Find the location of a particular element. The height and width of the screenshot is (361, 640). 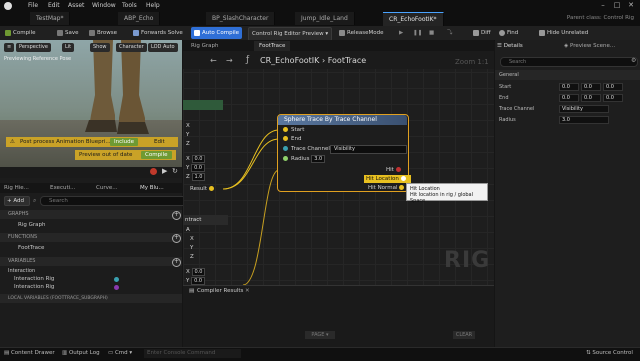

menu-help: Help is located at coordinates (153, 5).